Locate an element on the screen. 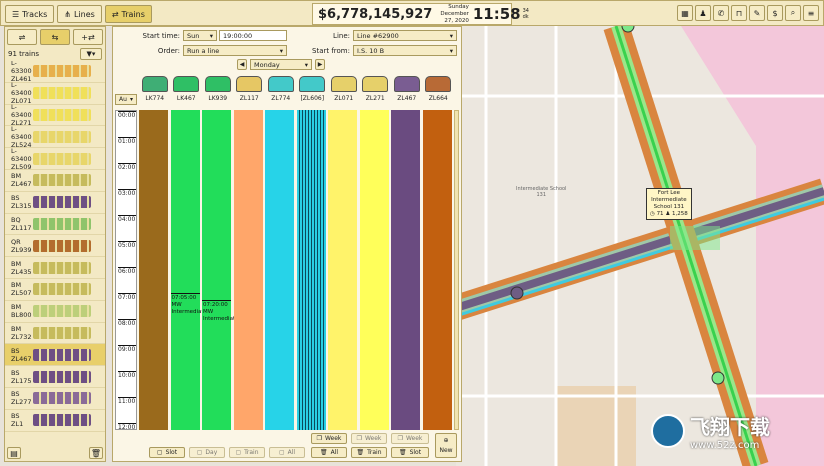 The width and height of the screenshot is (824, 466). search-icon: ⌕ is located at coordinates (793, 13).